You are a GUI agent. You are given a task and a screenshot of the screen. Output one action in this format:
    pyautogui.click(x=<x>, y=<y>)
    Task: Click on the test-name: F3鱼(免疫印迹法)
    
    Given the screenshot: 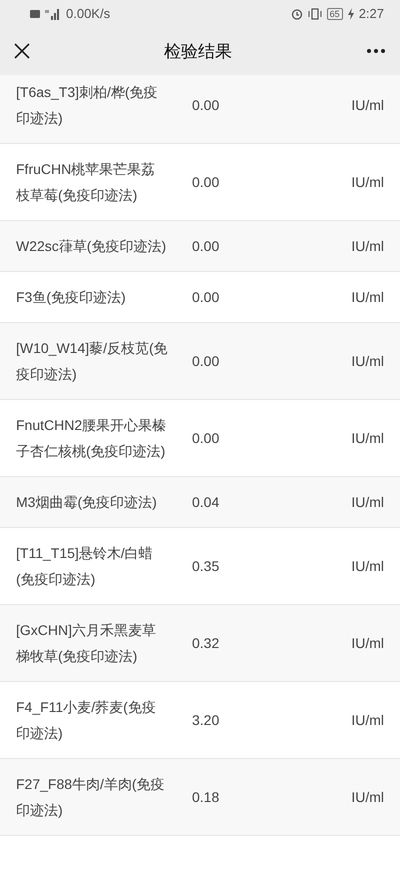 What is the action you would take?
    pyautogui.click(x=71, y=297)
    